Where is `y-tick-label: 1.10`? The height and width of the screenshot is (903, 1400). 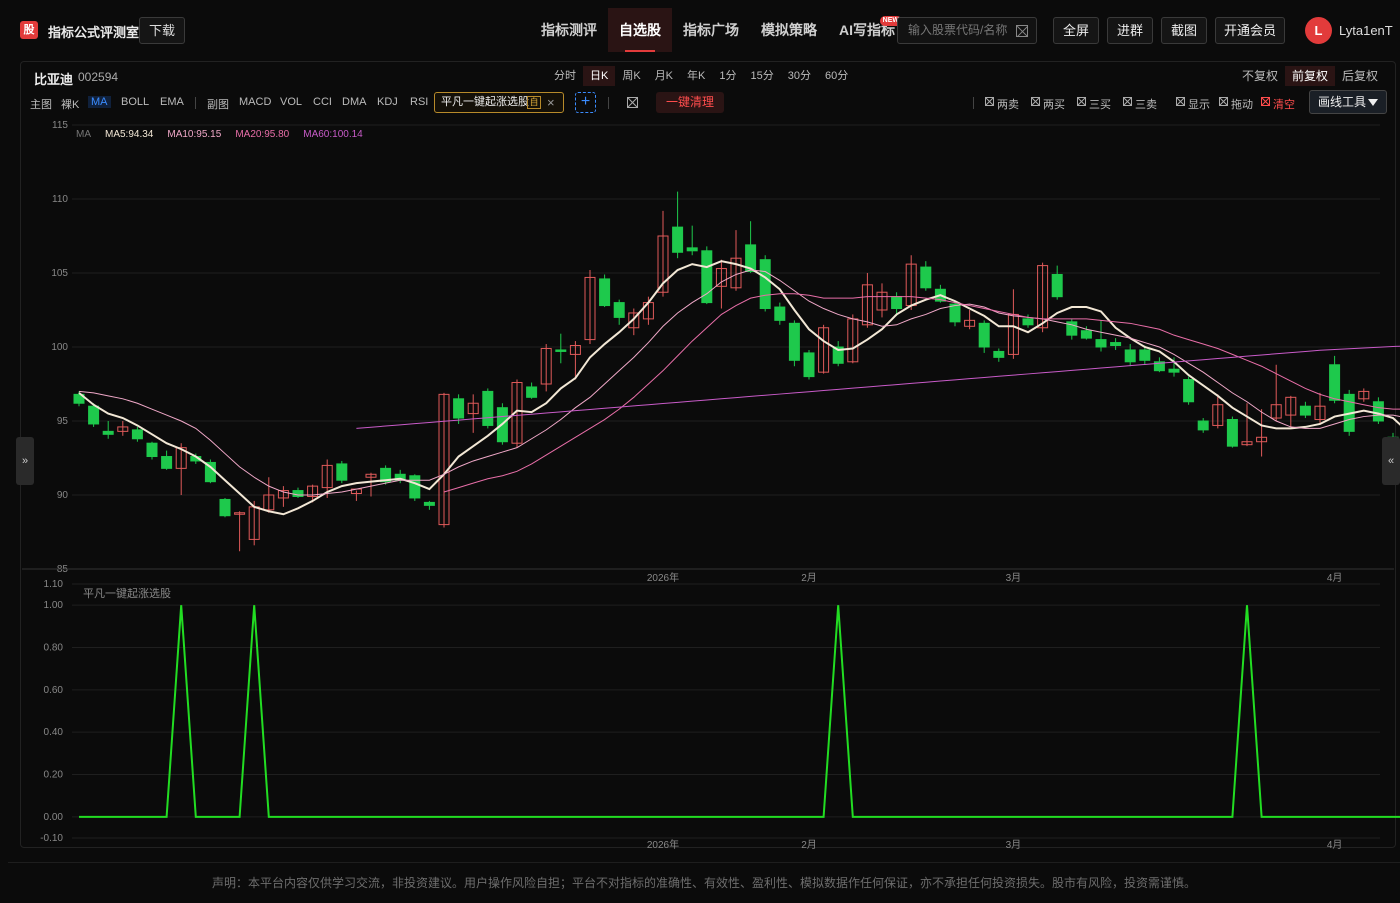
y-tick-label: 1.10 is located at coordinates (54, 584).